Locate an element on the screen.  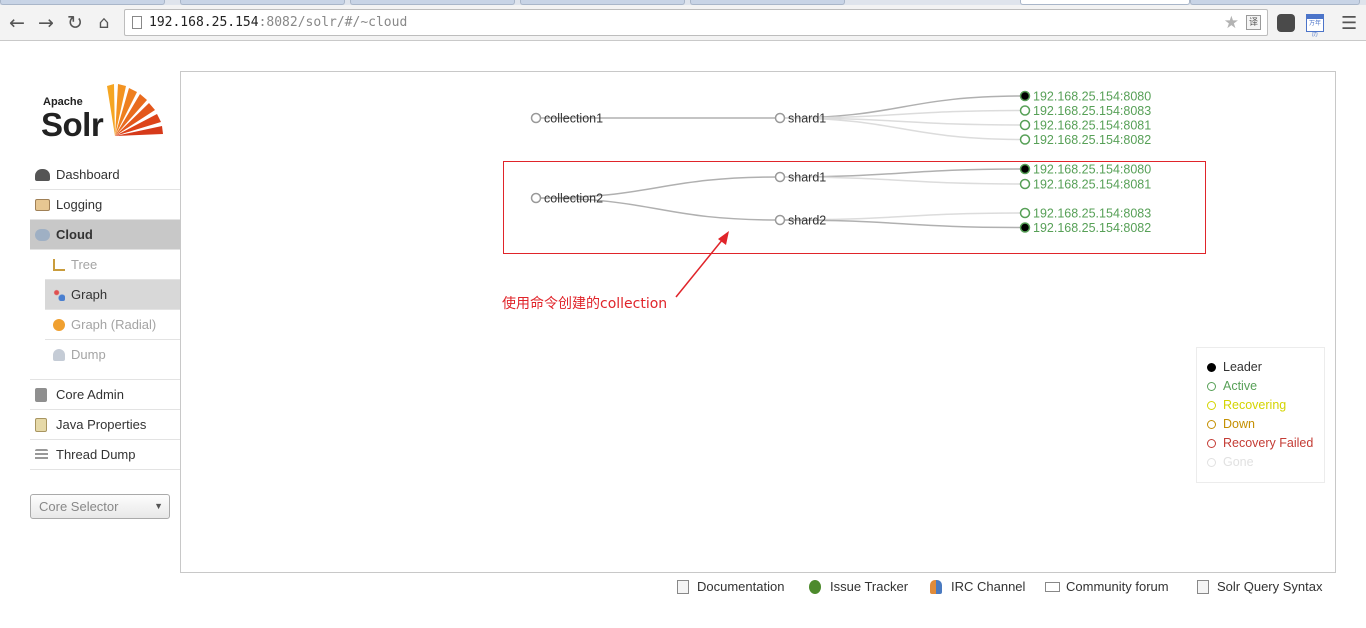
legend-item: Gone is located at coordinates (1265, 462).